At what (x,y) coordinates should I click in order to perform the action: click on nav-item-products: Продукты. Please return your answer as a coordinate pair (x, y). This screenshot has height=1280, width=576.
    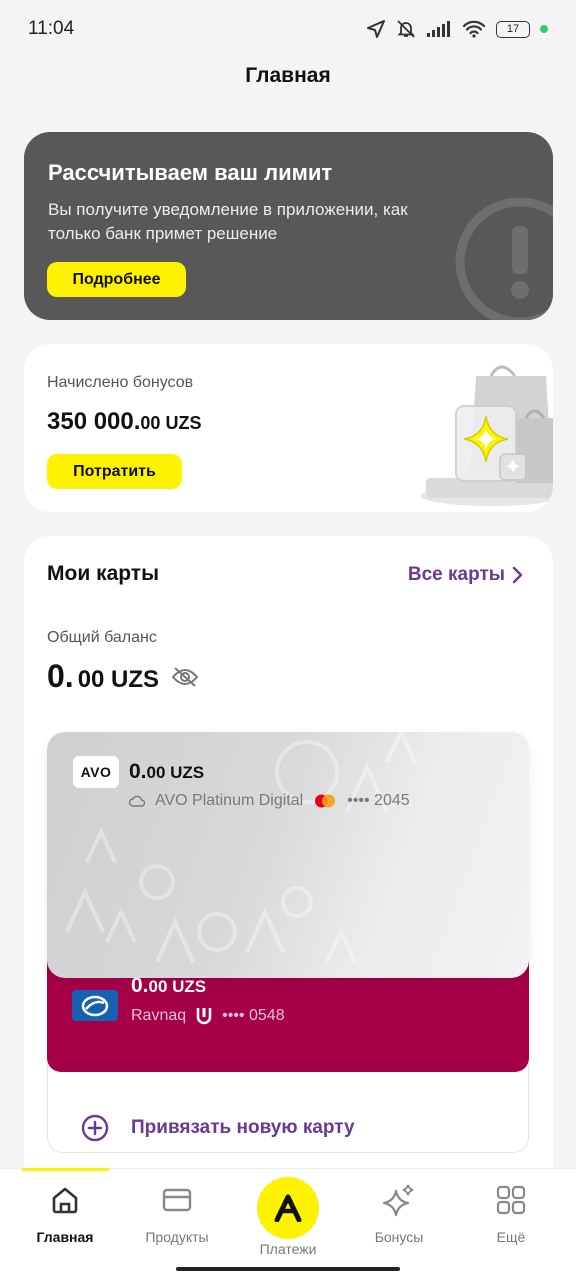
    Looking at the image, I should click on (177, 1214).